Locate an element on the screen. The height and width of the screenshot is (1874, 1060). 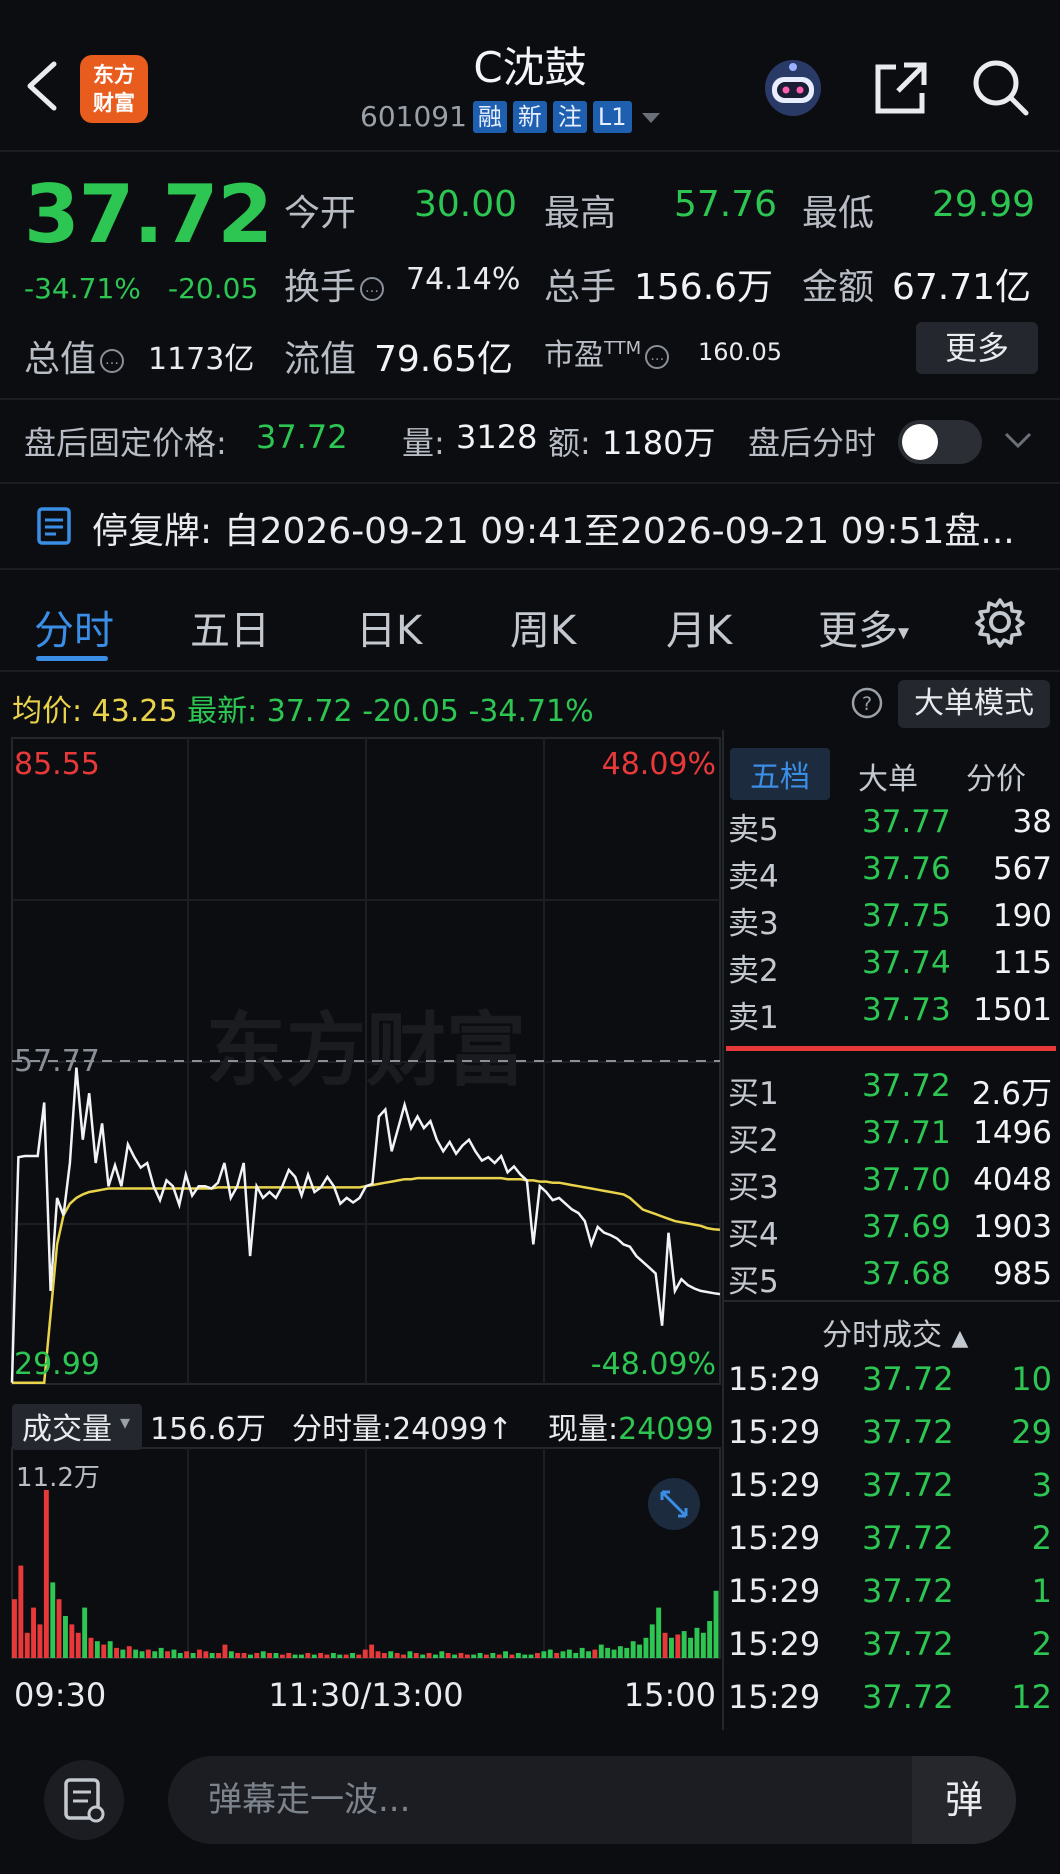
after-hours-toggle is located at coordinates (940, 442).